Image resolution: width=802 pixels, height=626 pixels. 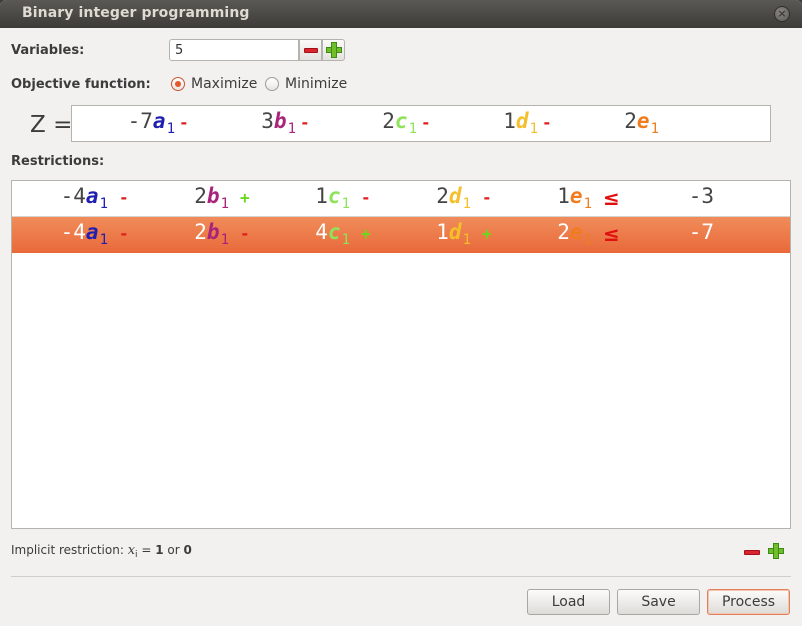 I want to click on term-c: 2c1, so click(x=399, y=123).